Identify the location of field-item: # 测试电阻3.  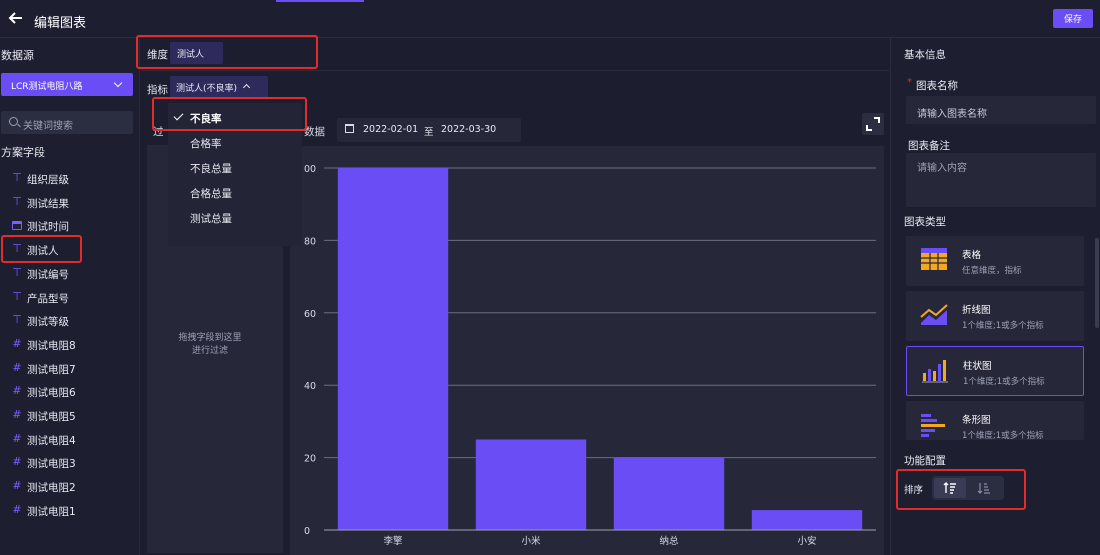
(70, 463).